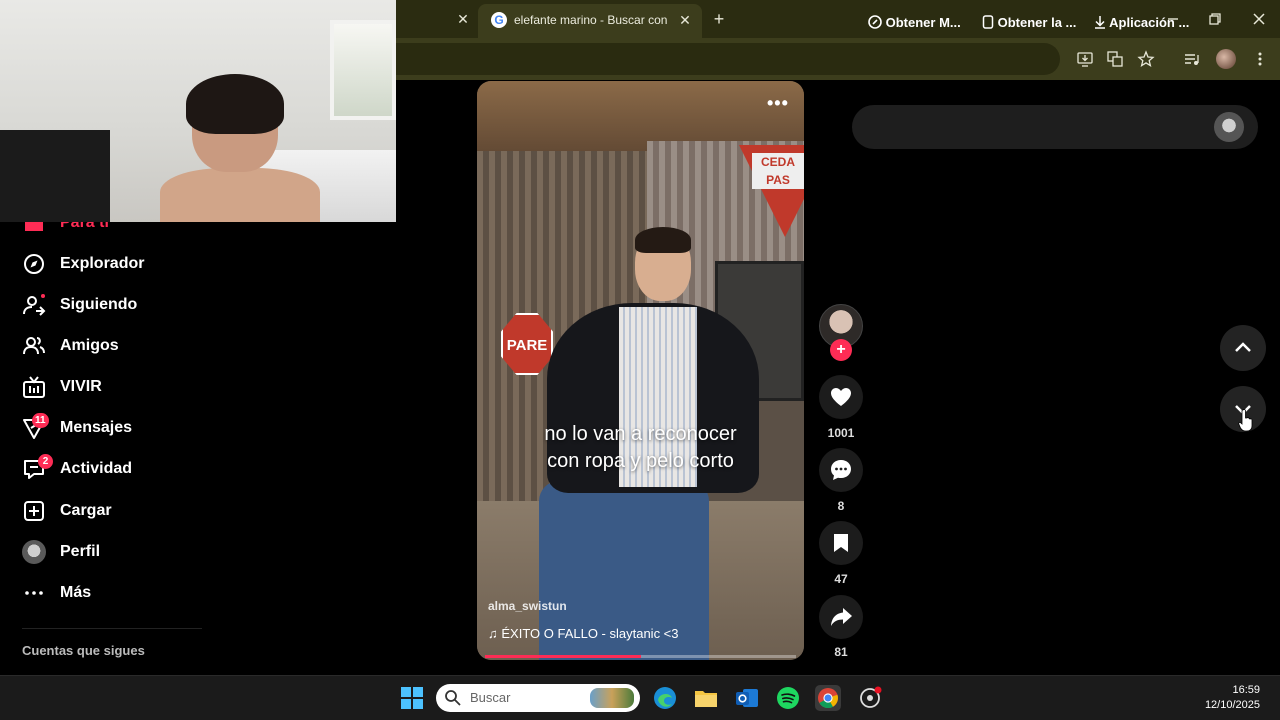 This screenshot has height=720, width=1280. Describe the element at coordinates (719, 19) in the screenshot. I see `new-tab-button: +` at that location.